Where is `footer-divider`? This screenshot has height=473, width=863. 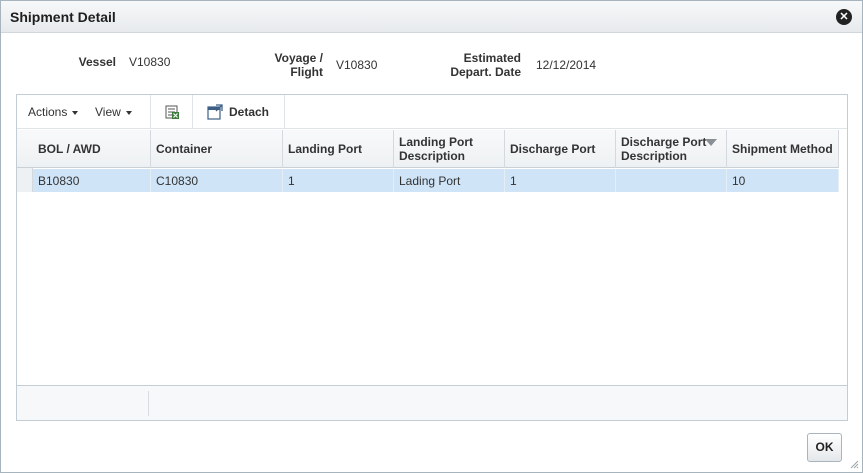 footer-divider is located at coordinates (148, 403).